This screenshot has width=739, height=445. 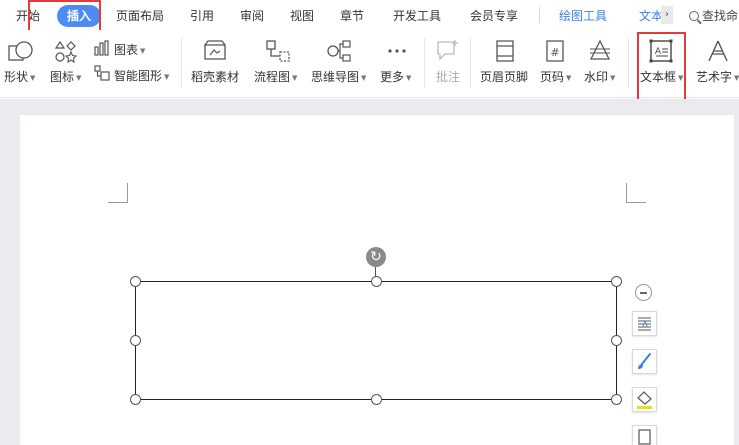 I want to click on chart-button: 图表 ▼, so click(x=129, y=49).